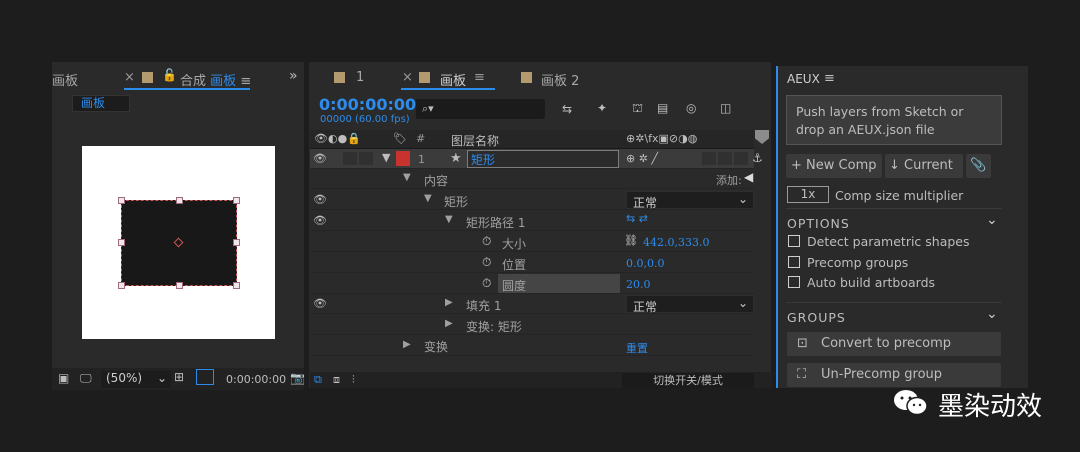 The width and height of the screenshot is (1080, 452). I want to click on layer-number: 1, so click(421, 159).